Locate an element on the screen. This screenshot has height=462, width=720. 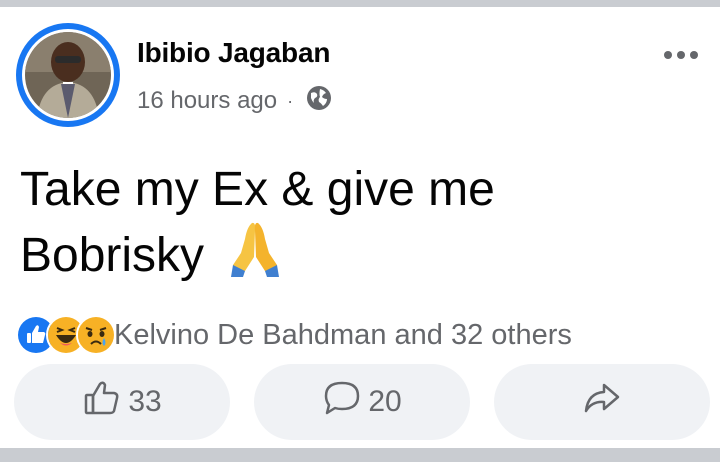
reaction-summary-text: Kelvino De Bahdman and 32 others is located at coordinates (343, 335).